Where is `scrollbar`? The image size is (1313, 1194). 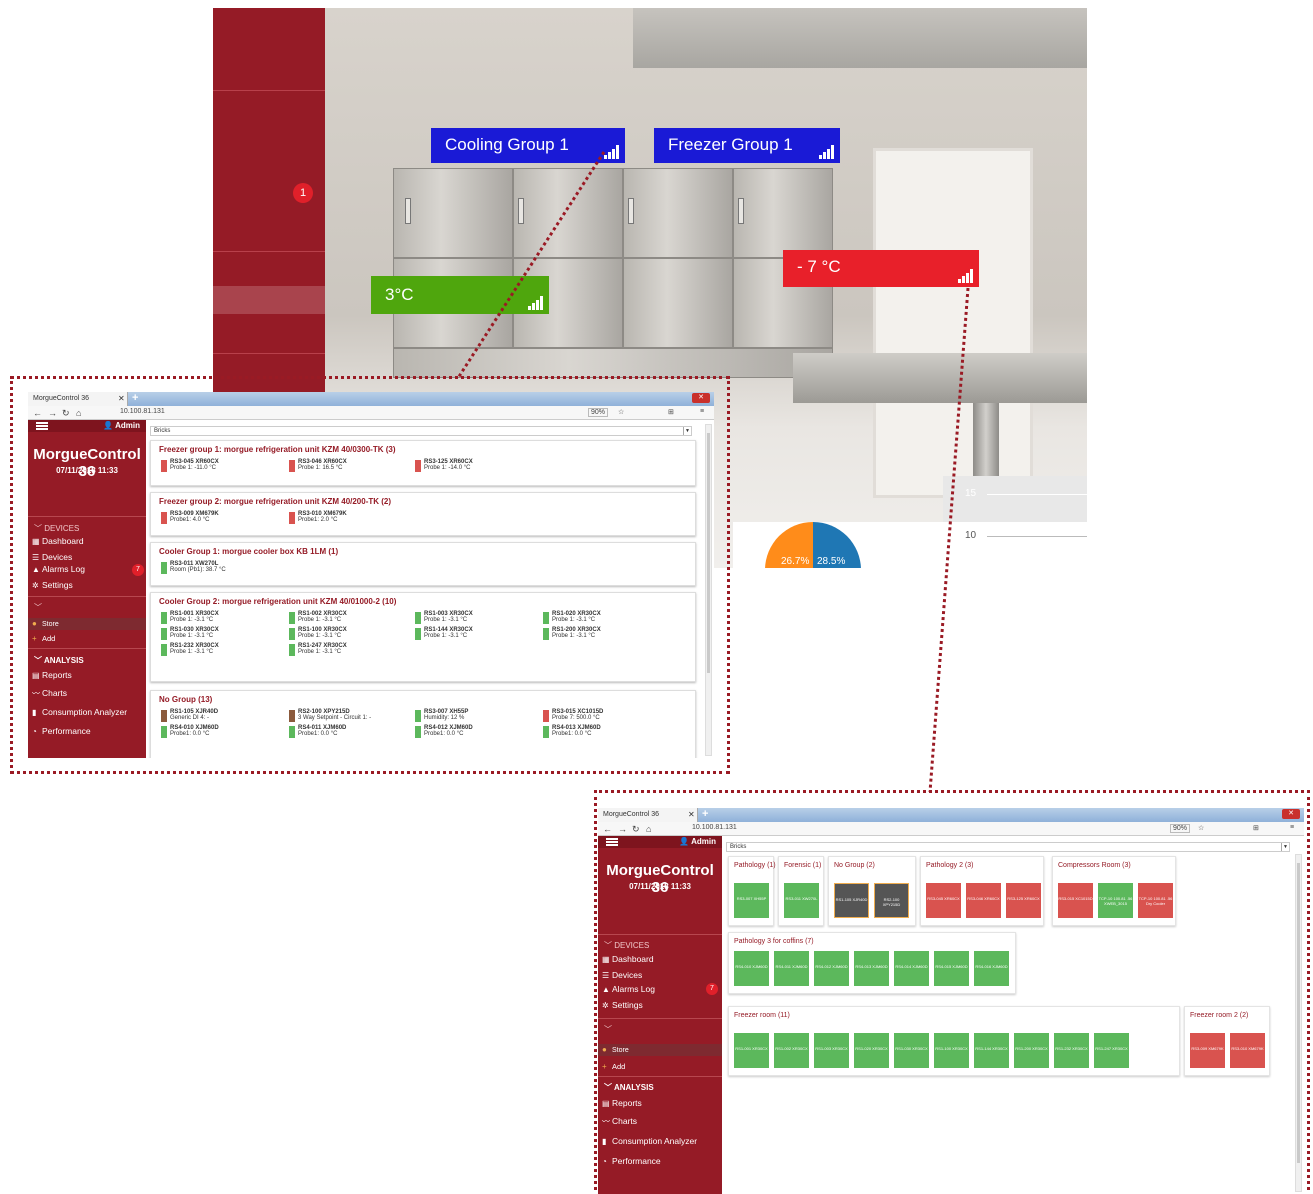 scrollbar is located at coordinates (1298, 1023).